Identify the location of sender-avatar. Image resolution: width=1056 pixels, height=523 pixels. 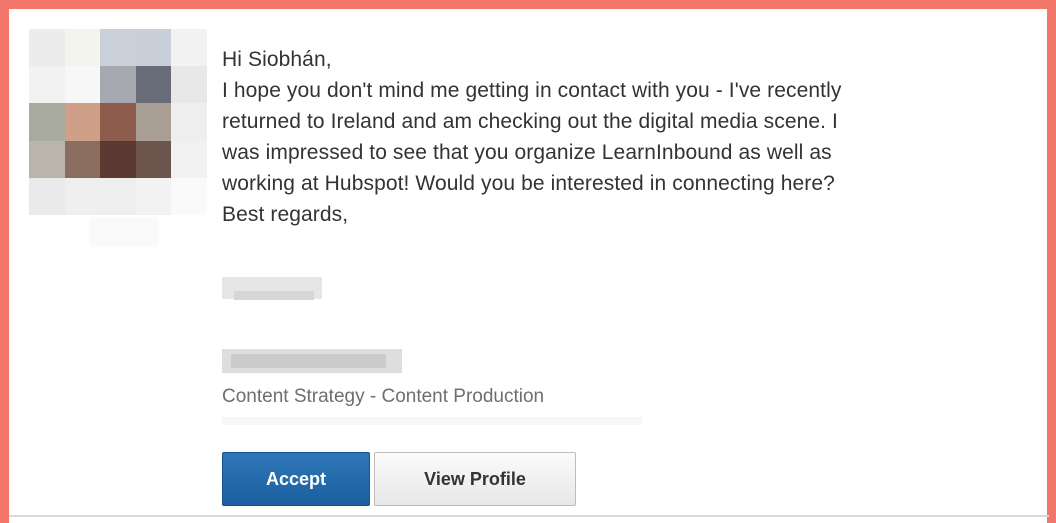
(118, 122).